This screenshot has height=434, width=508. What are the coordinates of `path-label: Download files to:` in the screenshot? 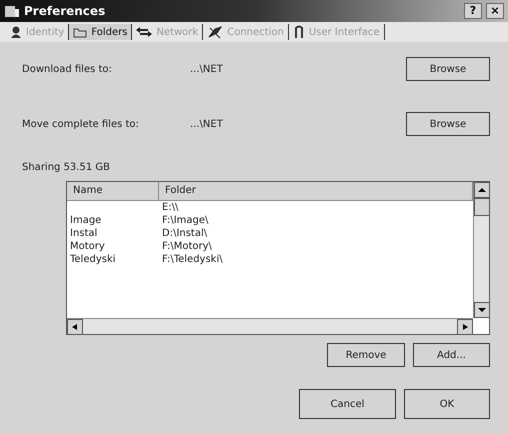 It's located at (67, 69).